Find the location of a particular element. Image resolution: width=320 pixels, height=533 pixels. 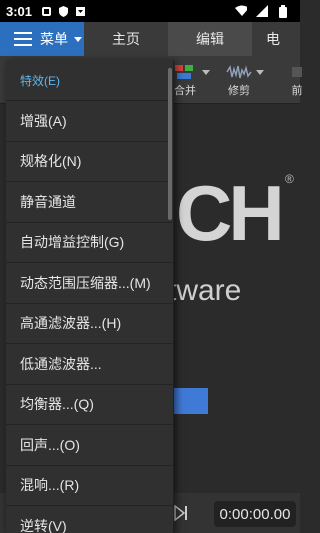

menu-item-high-pass: 高通滤波器...(H) is located at coordinates (89, 323).